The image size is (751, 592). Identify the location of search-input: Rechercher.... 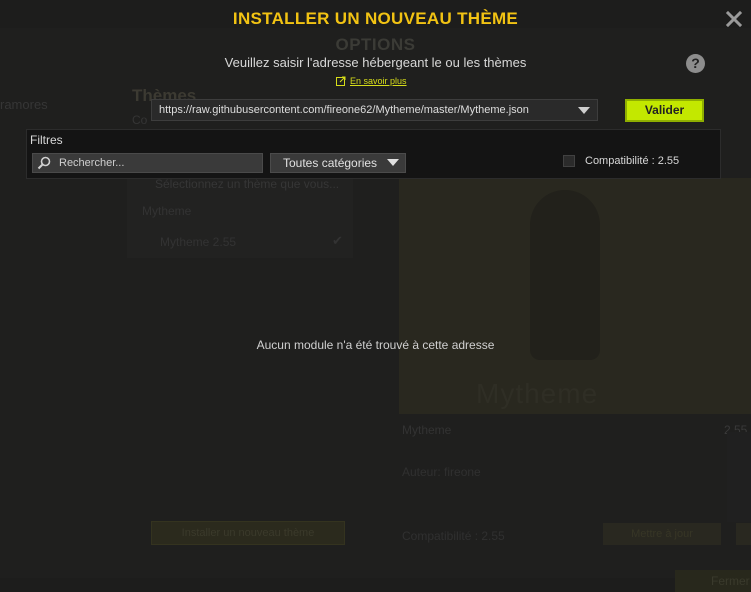
(147, 163).